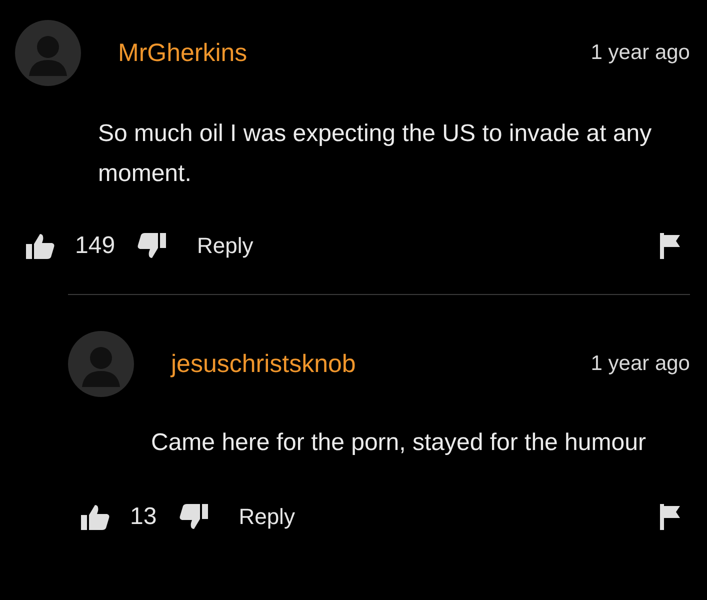 The height and width of the screenshot is (600, 707). I want to click on like-count: 13, so click(143, 517).